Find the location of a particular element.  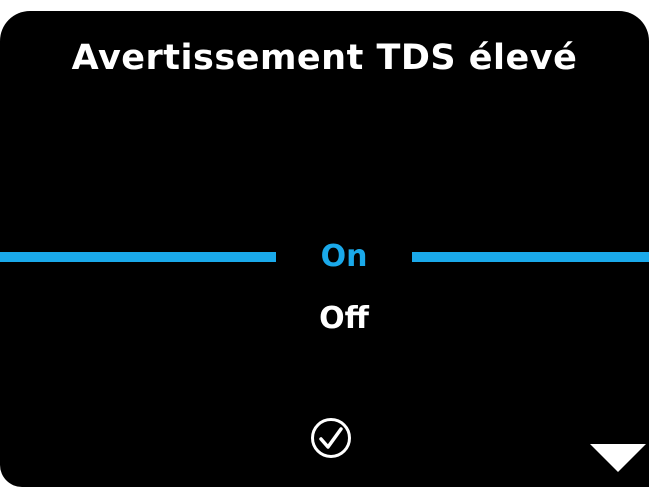

option-on: On is located at coordinates (344, 257).